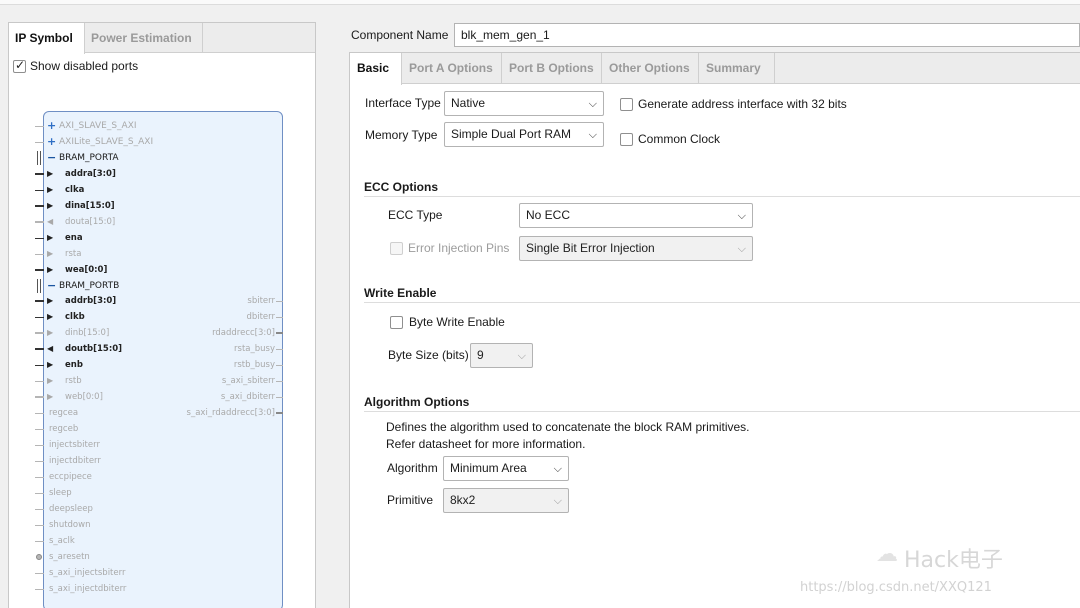 Image resolution: width=1080 pixels, height=608 pixels. What do you see at coordinates (110, 142) in the screenshot?
I see `port-group: + AXILite_SLAVE_S_AXI` at bounding box center [110, 142].